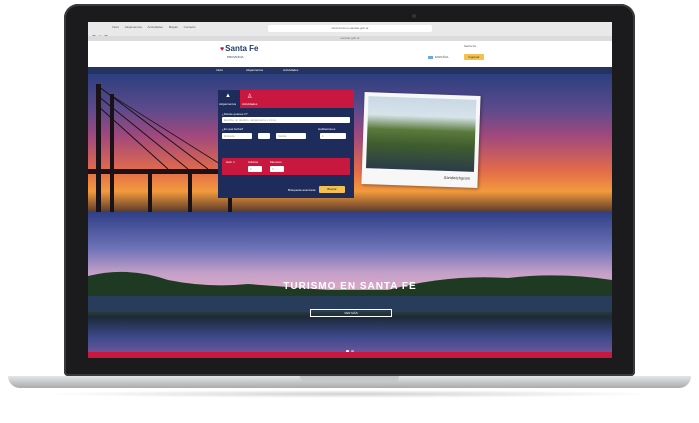 The width and height of the screenshot is (699, 423). I want to click on rooms-label: Habitaciones, so click(327, 129).